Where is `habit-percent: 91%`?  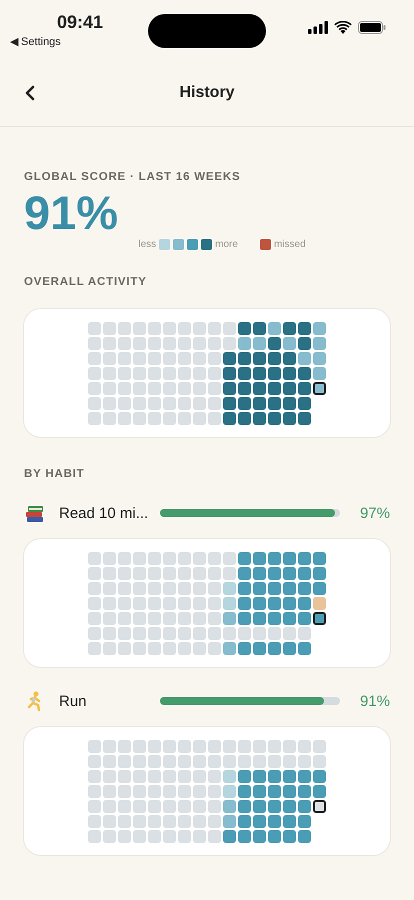 habit-percent: 91% is located at coordinates (375, 701).